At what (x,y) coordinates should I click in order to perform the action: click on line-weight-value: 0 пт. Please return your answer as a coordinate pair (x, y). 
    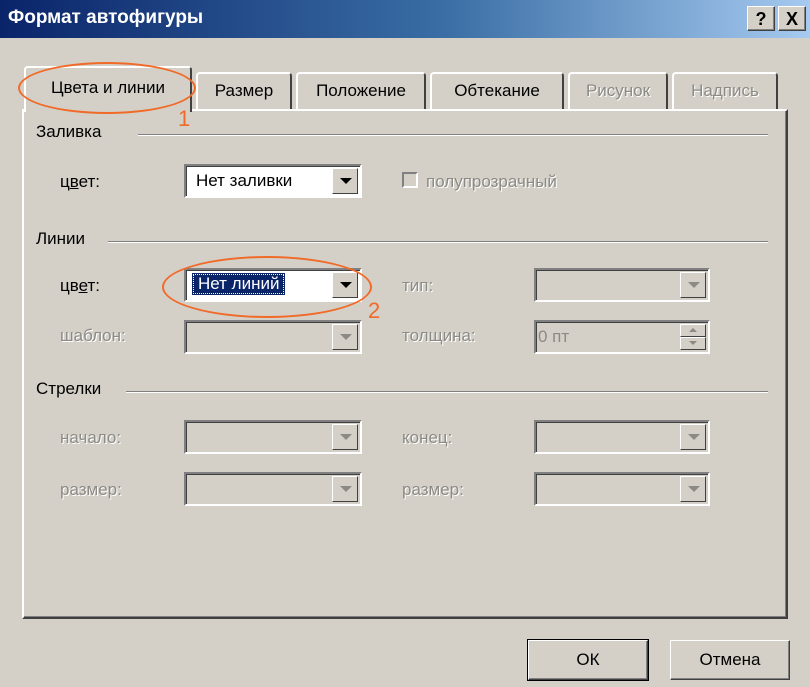
    Looking at the image, I should click on (554, 336).